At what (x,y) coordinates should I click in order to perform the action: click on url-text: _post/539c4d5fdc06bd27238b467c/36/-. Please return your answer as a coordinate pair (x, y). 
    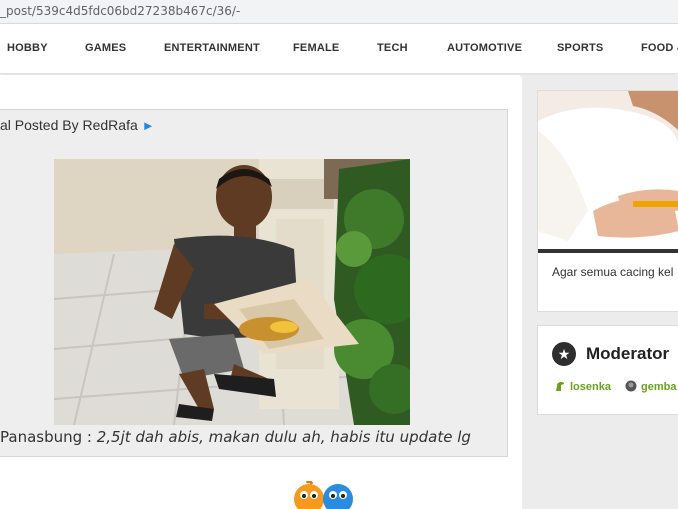
    Looking at the image, I should click on (120, 11).